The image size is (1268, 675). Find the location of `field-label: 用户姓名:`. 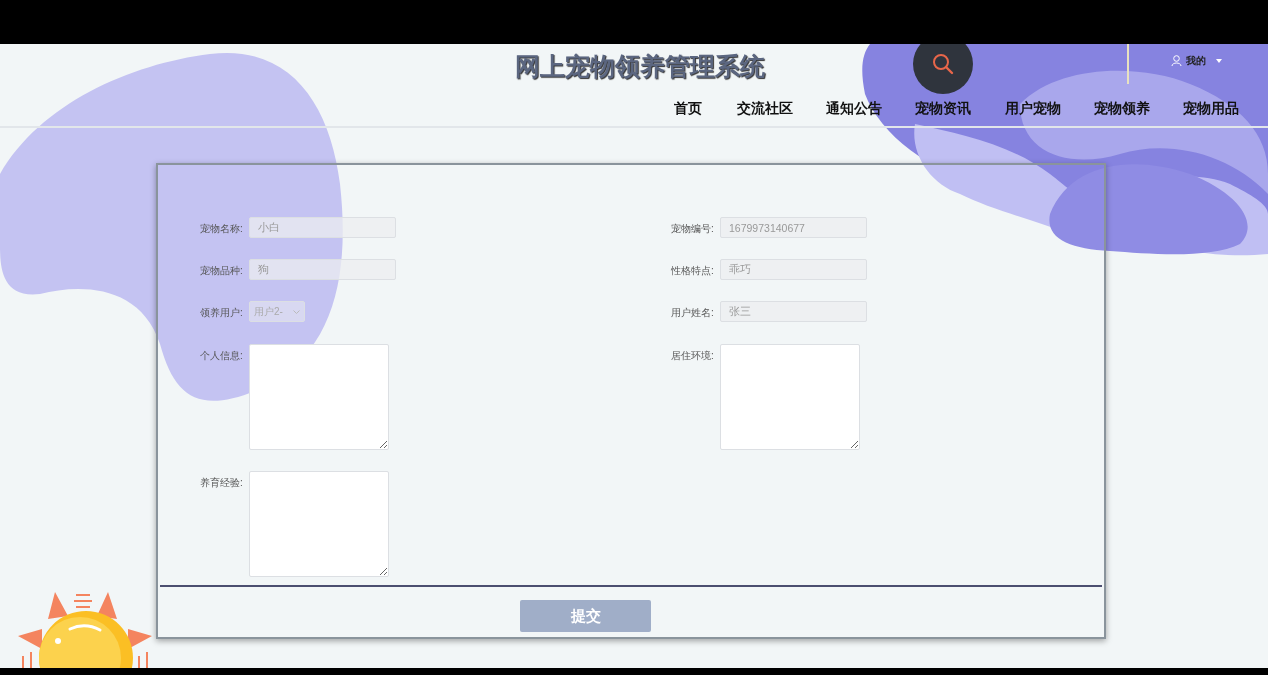

field-label: 用户姓名: is located at coordinates (693, 313).